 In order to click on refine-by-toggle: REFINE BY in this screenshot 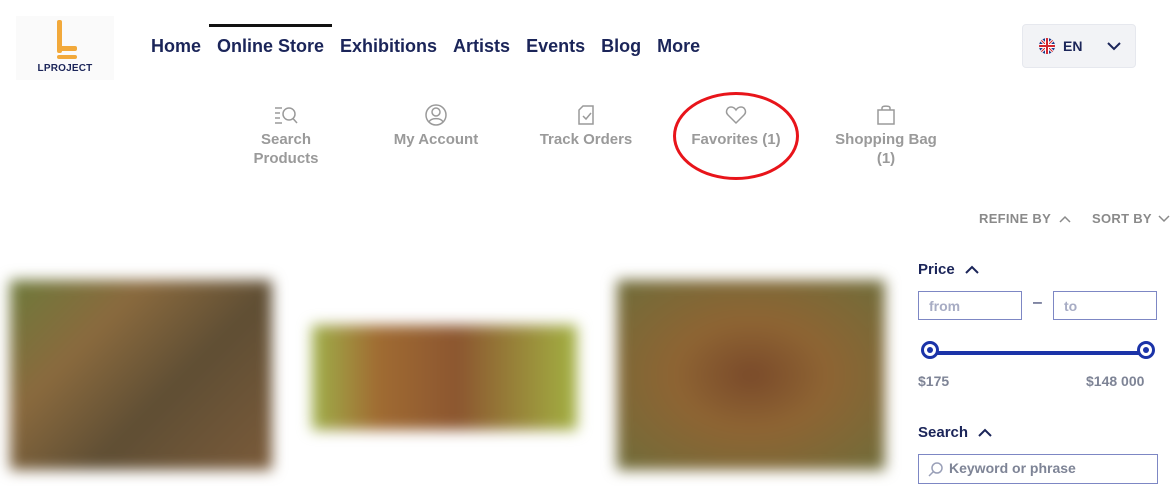, I will do `click(1025, 218)`.